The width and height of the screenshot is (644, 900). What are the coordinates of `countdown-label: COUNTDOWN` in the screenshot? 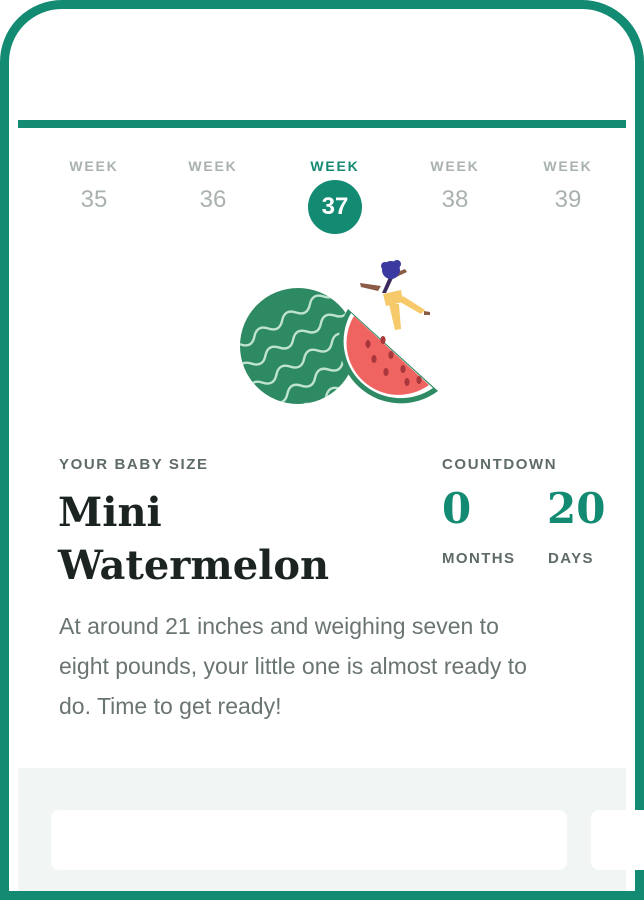 It's located at (500, 464).